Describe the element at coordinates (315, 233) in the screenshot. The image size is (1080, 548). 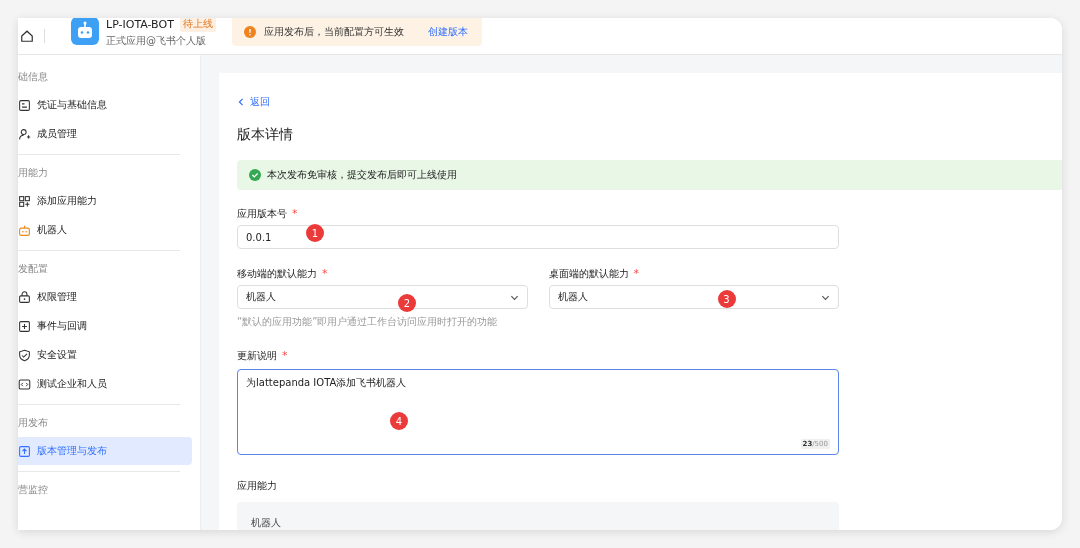
I see `annotation-marker: 1` at that location.